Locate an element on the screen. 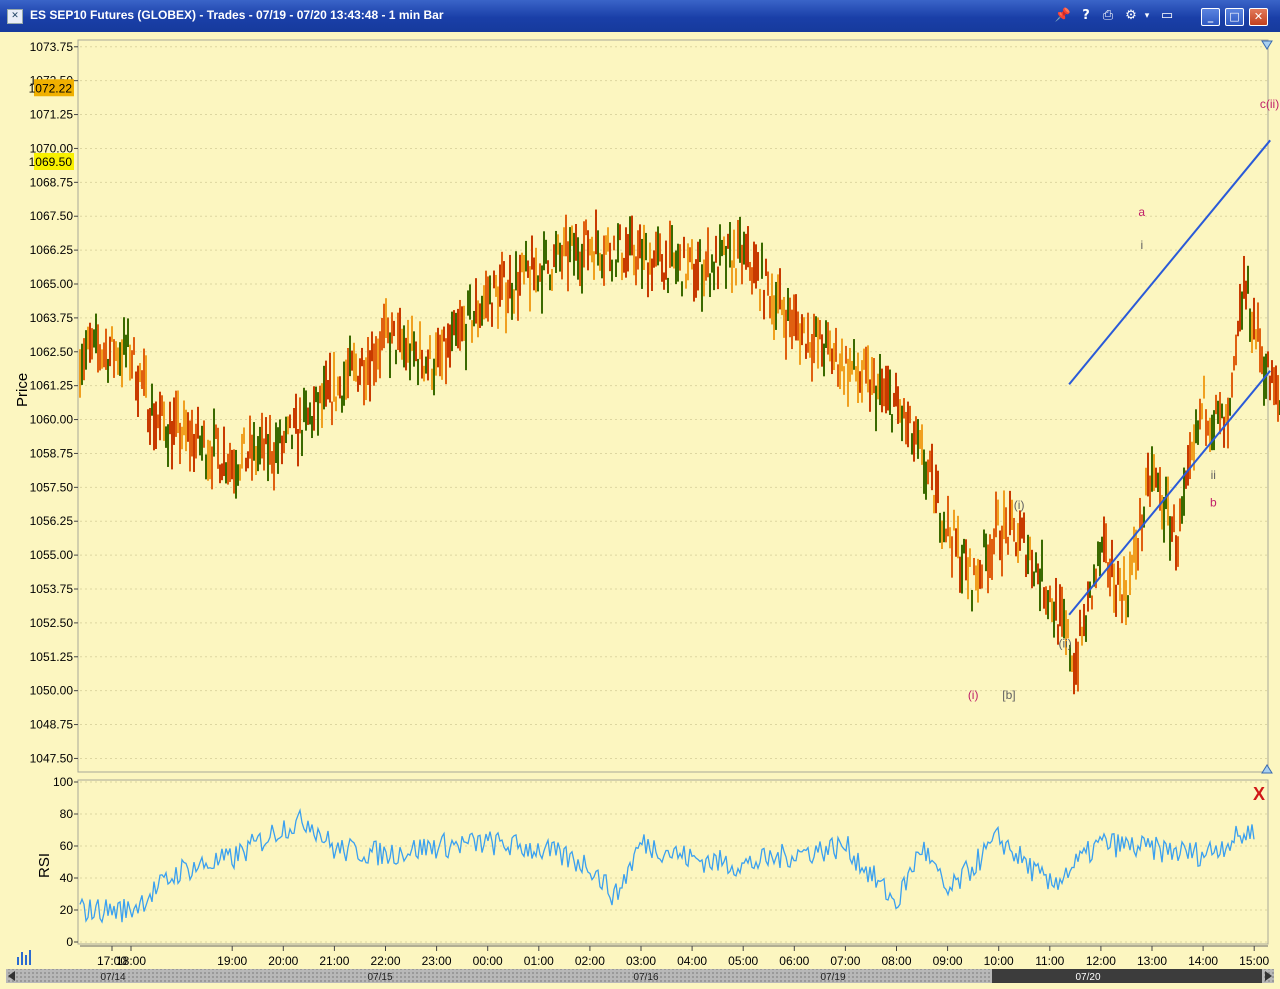 The width and height of the screenshot is (1280, 989). date-label: 07/20 is located at coordinates (1087, 977).